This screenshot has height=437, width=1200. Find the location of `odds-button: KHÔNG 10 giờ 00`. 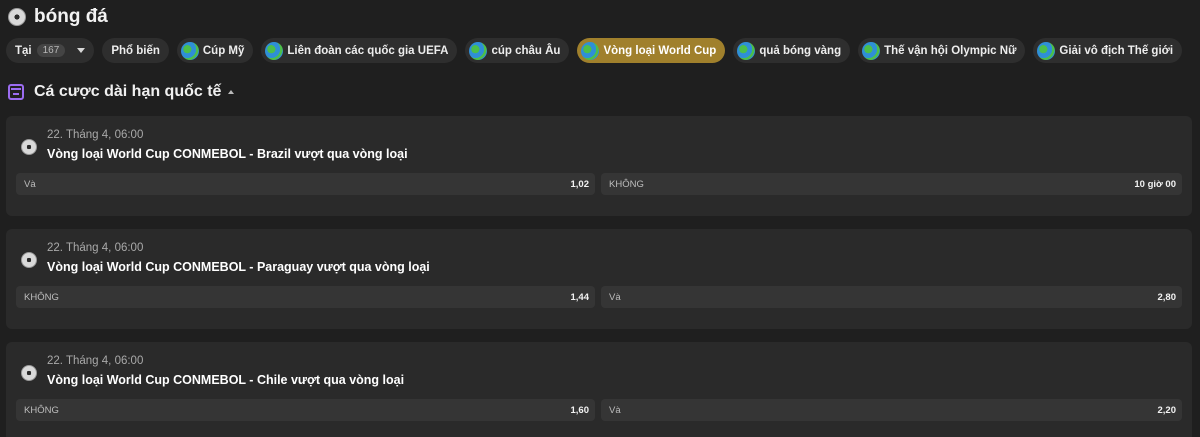

odds-button: KHÔNG 10 giờ 00 is located at coordinates (891, 184).